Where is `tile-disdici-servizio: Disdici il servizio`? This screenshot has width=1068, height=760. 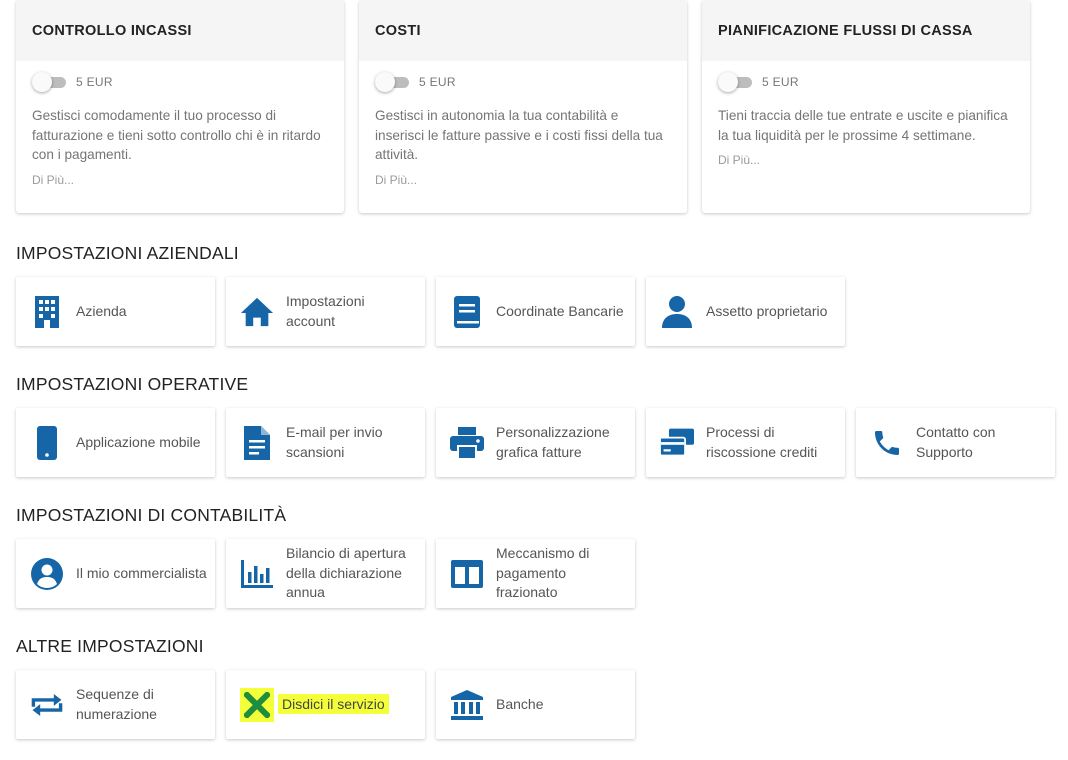 tile-disdici-servizio: Disdici il servizio is located at coordinates (325, 704).